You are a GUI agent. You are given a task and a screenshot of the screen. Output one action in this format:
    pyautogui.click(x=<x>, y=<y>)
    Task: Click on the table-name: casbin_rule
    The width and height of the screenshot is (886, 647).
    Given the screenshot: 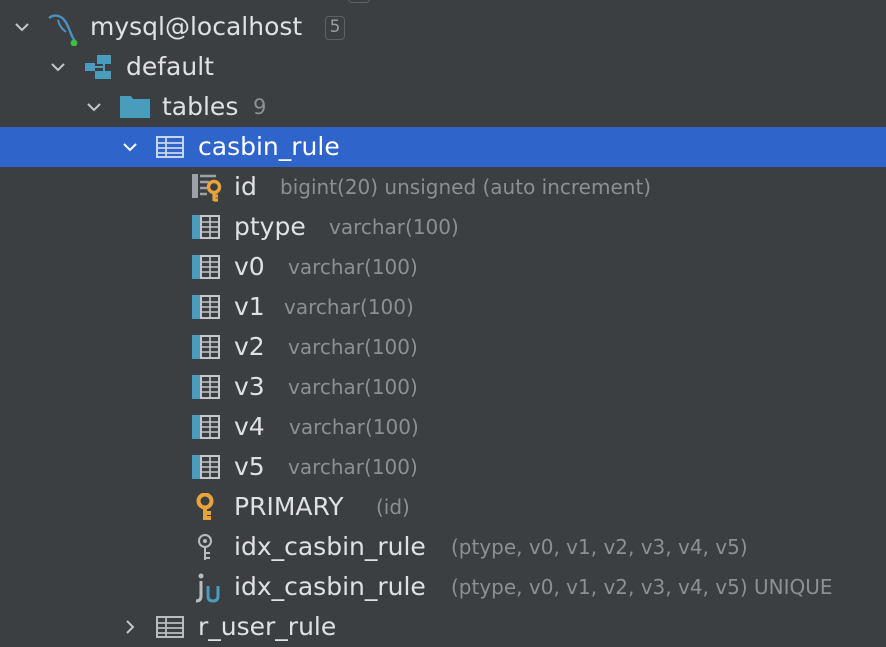 What is the action you would take?
    pyautogui.click(x=269, y=146)
    